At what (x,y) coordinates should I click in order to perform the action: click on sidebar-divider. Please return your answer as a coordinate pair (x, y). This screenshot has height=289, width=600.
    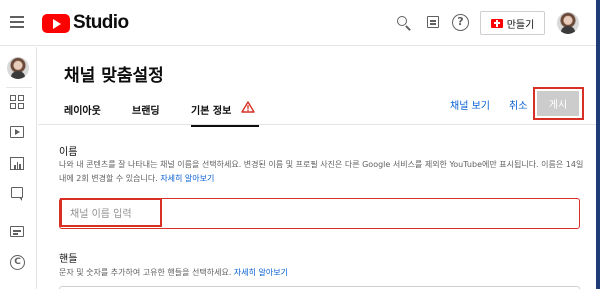
    Looking at the image, I should click on (19, 87).